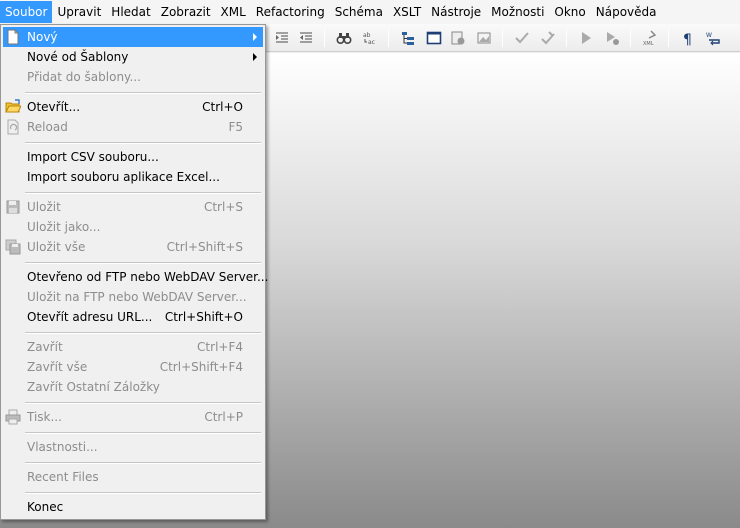  What do you see at coordinates (235, 127) in the screenshot?
I see `menu-item-shortcut: F5` at bounding box center [235, 127].